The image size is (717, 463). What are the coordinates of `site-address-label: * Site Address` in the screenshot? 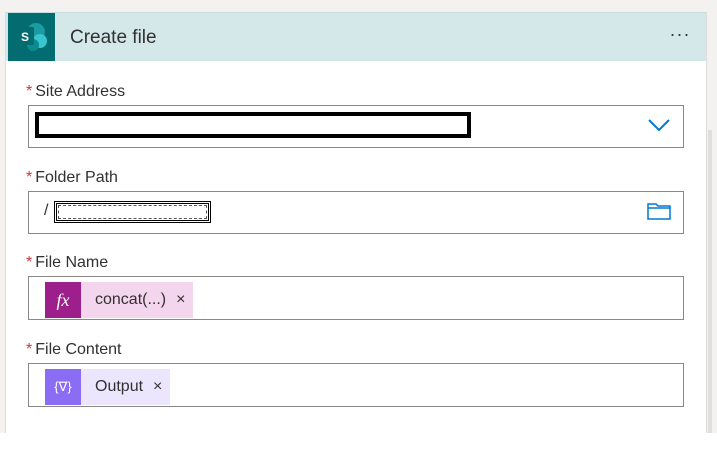 It's located at (75, 92).